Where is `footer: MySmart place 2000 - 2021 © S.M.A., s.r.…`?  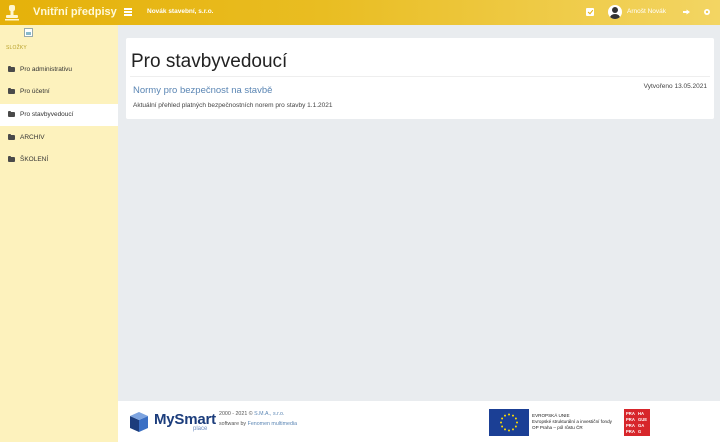 footer: MySmart place 2000 - 2021 © S.M.A., s.r.… is located at coordinates (419, 421).